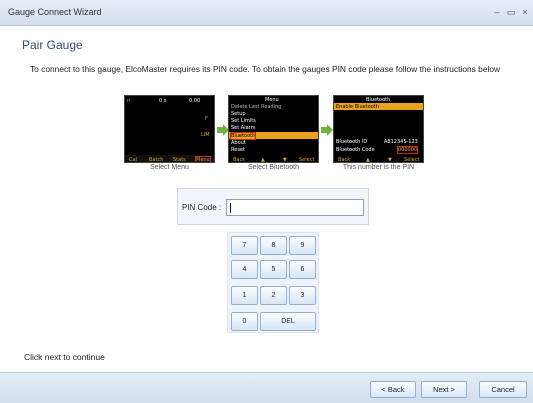 This screenshot has height=403, width=533. I want to click on keypad-delete-button: DEL, so click(288, 321).